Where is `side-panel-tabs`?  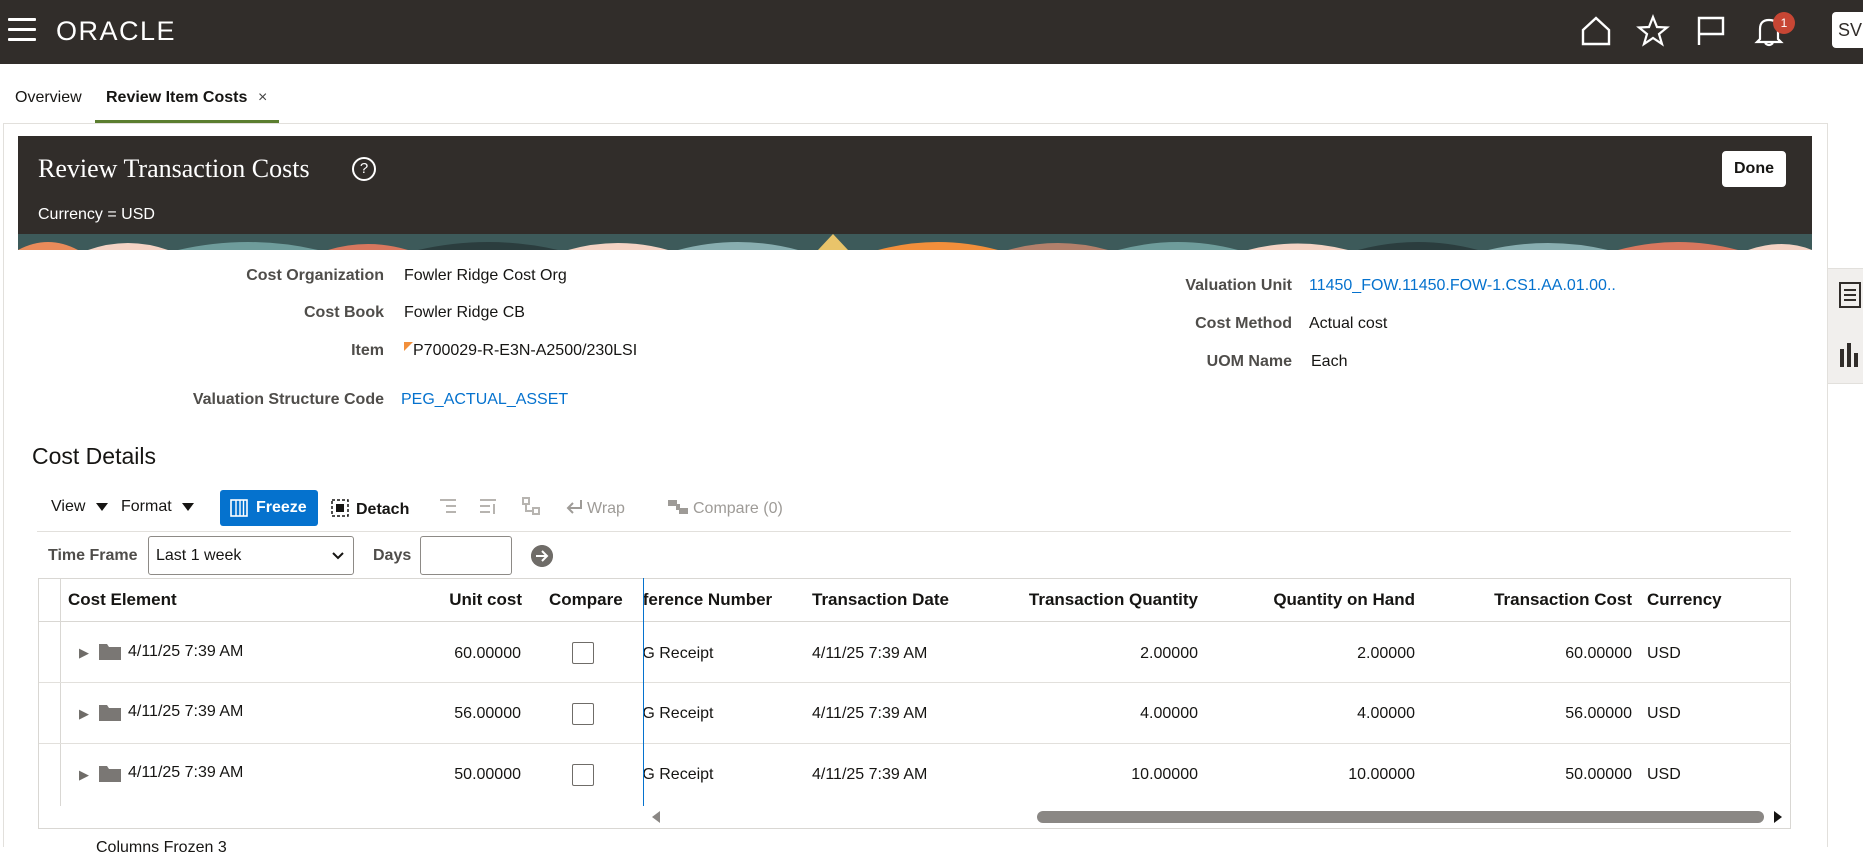
side-panel-tabs is located at coordinates (1845, 326).